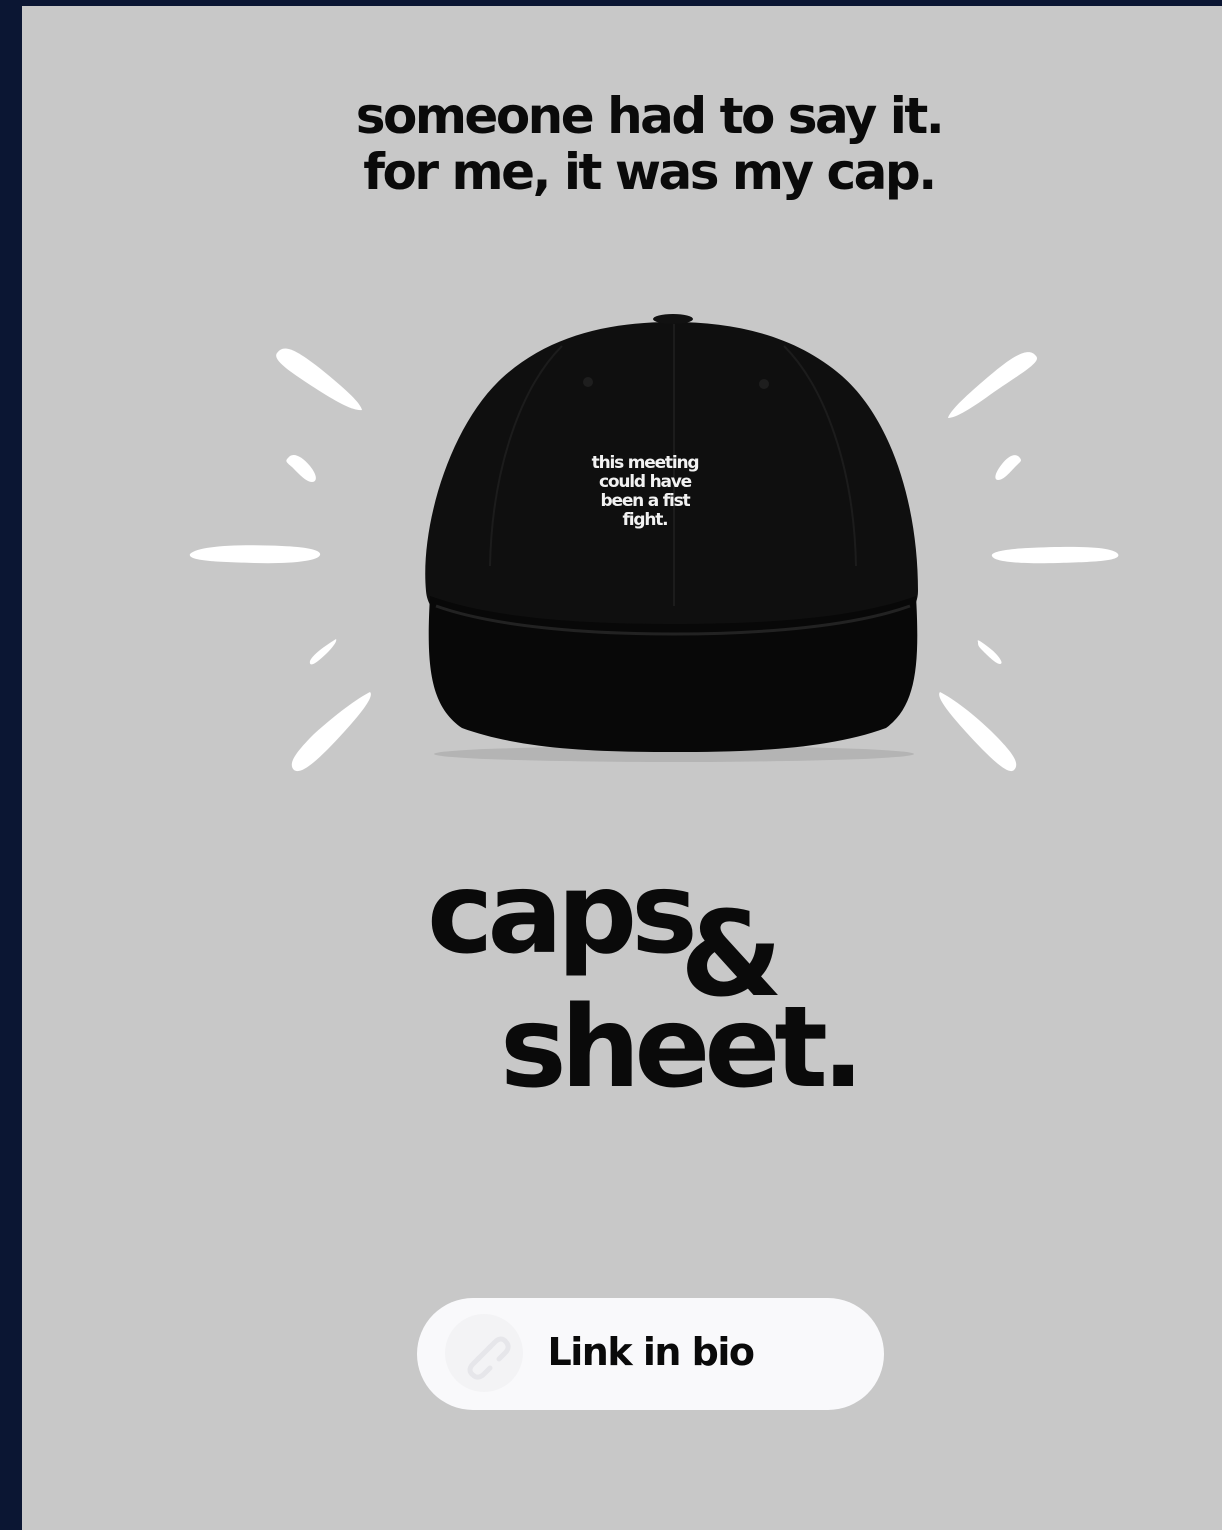  What do you see at coordinates (682, 1048) in the screenshot?
I see `brand-word-sheet: sheet.` at bounding box center [682, 1048].